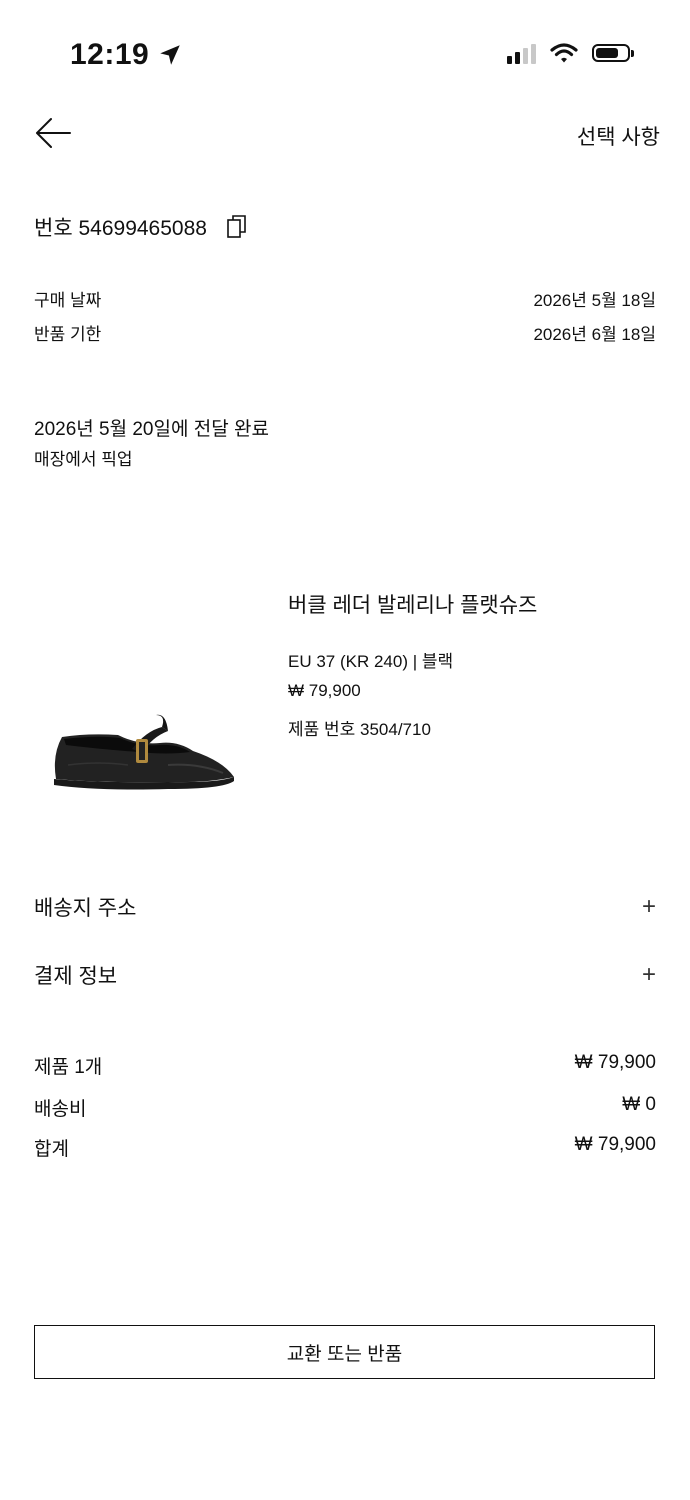 The width and height of the screenshot is (690, 1500). What do you see at coordinates (345, 298) in the screenshot?
I see `purchase-date-row: 구매 날짜 2026년 5월 18일` at bounding box center [345, 298].